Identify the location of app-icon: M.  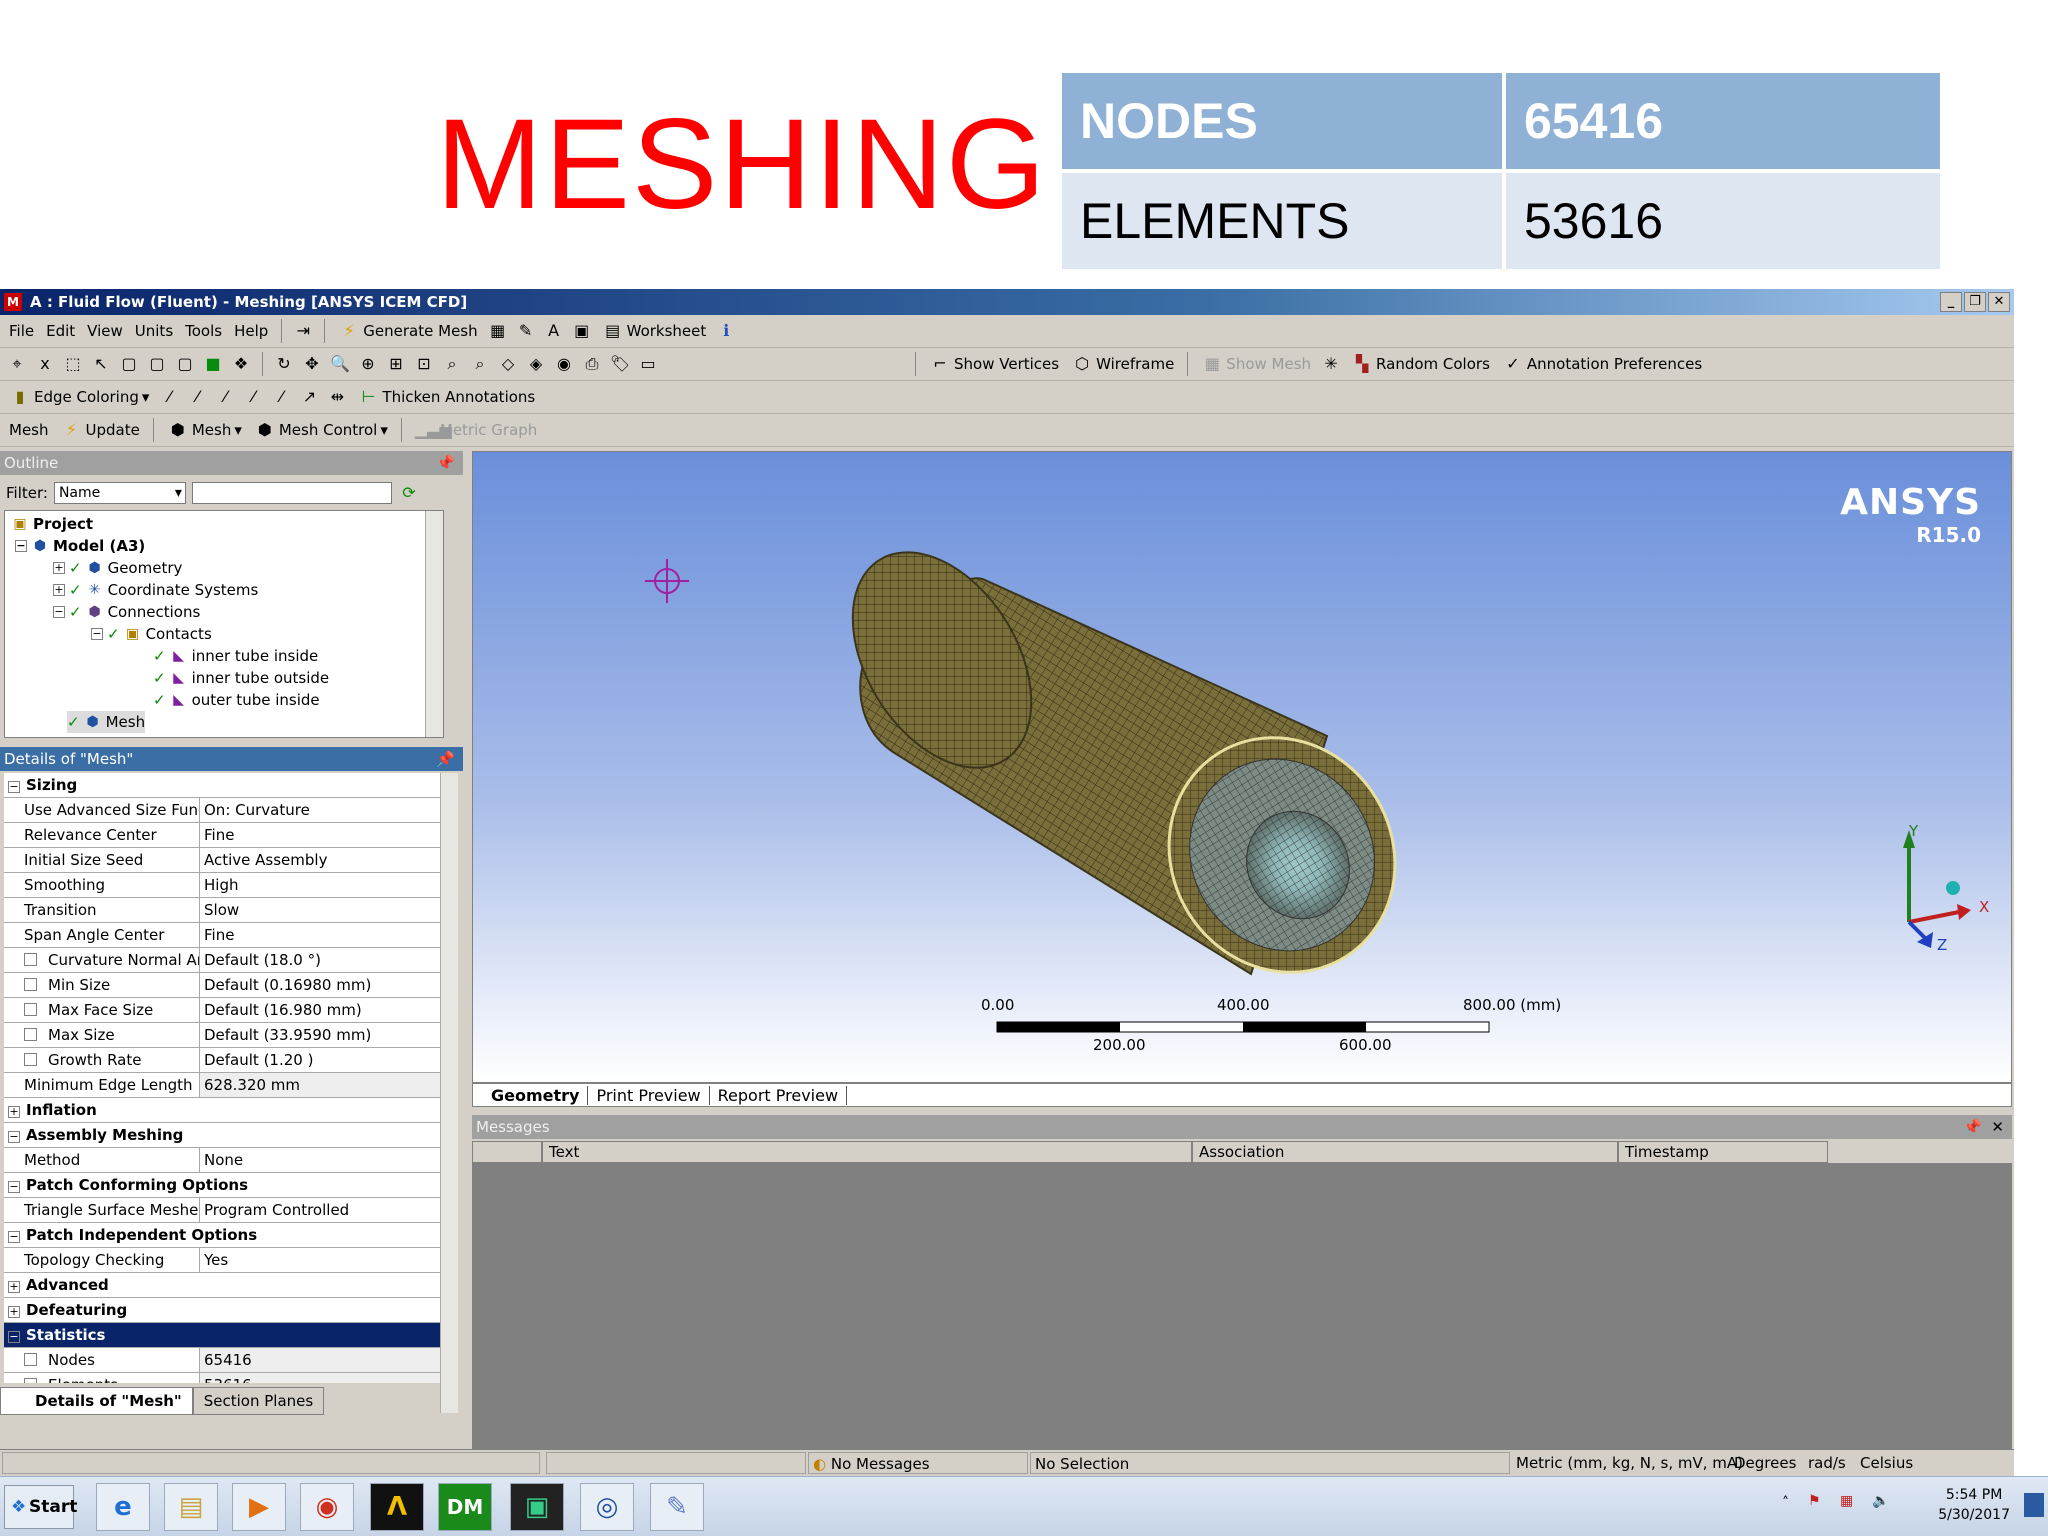
(13, 302).